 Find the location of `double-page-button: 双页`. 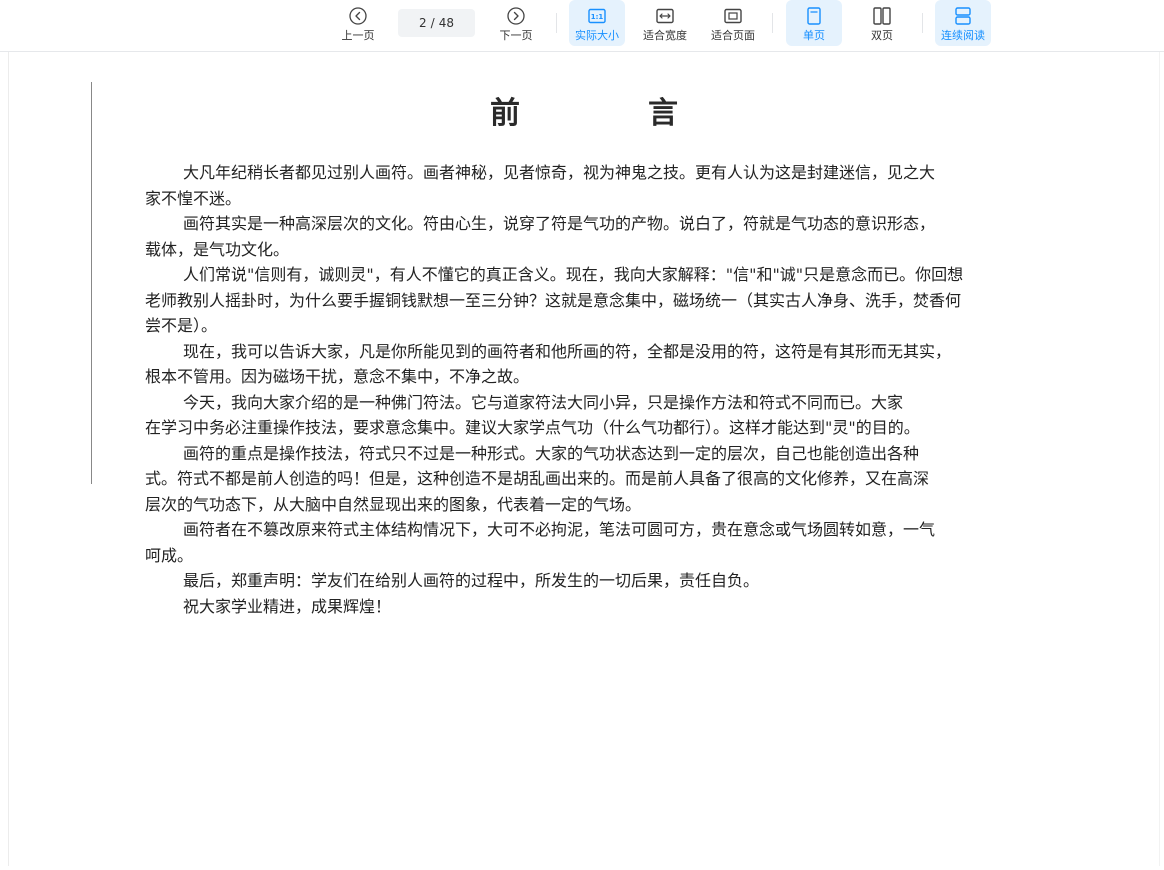

double-page-button: 双页 is located at coordinates (882, 23).